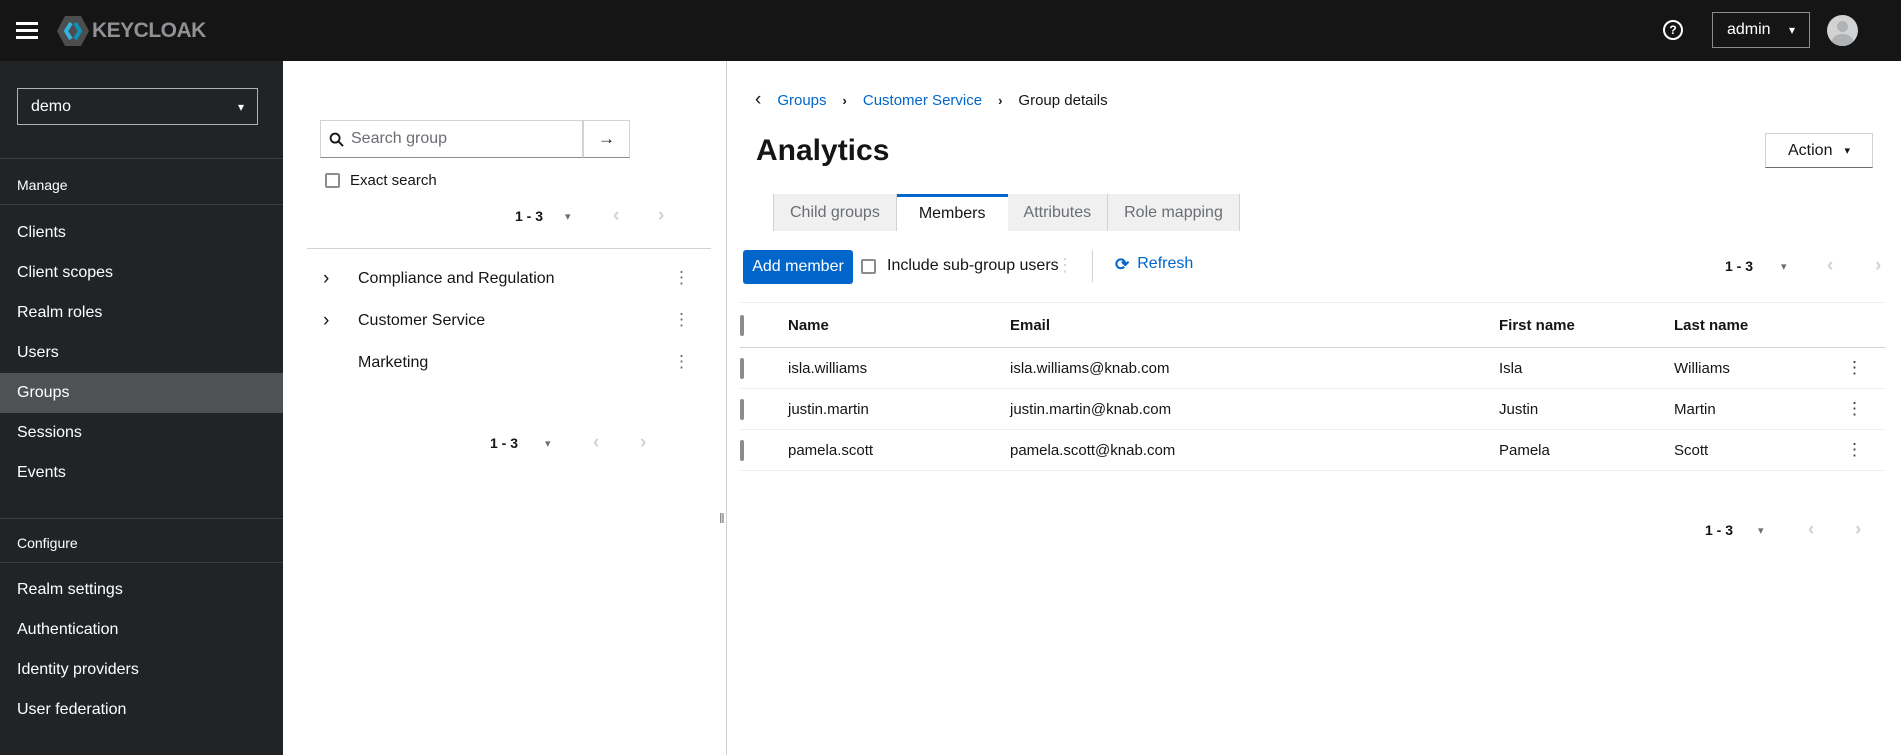 This screenshot has width=1901, height=755. I want to click on exact-search-label: Exact search, so click(393, 180).